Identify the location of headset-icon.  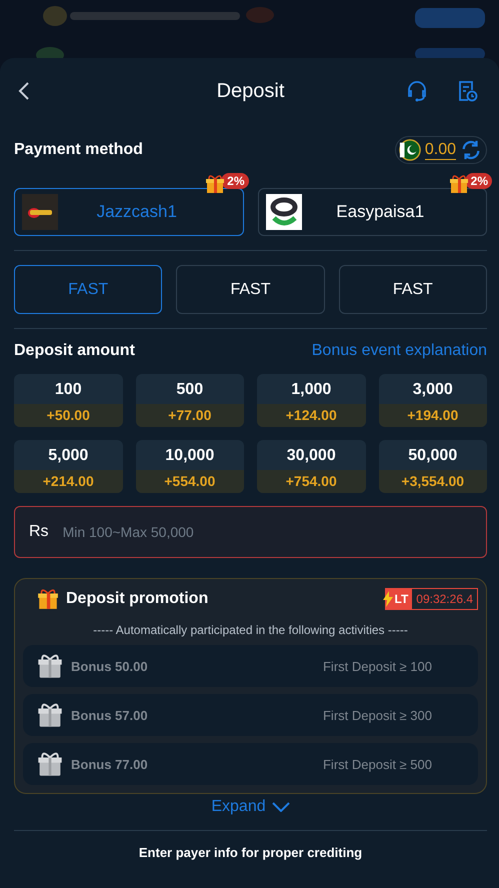
(417, 91).